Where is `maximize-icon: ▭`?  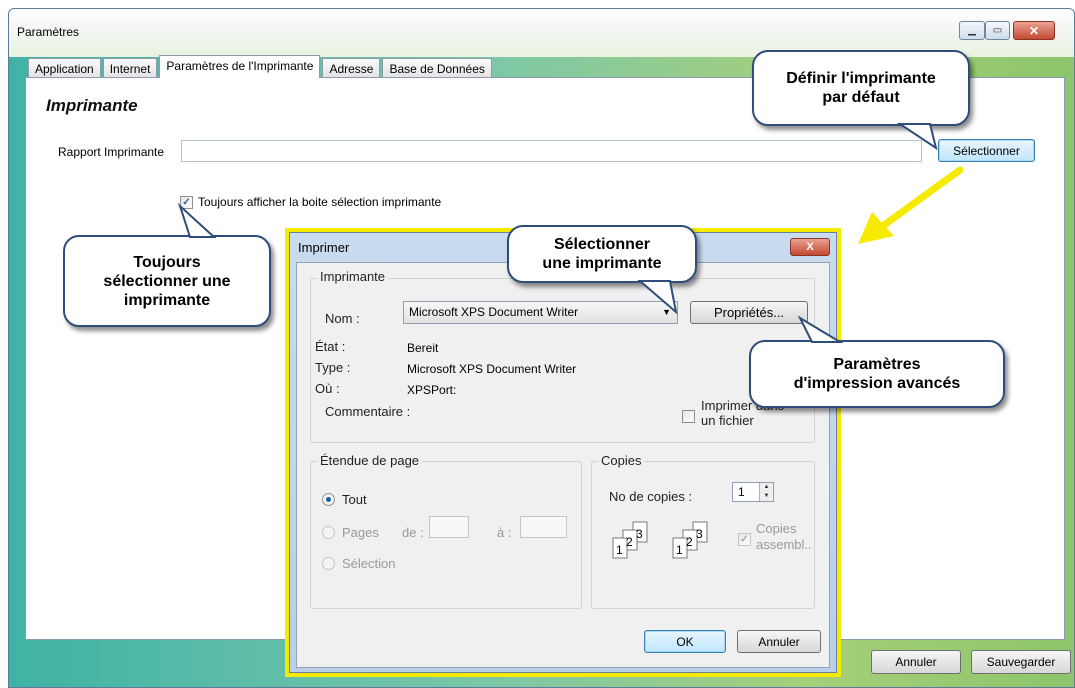
maximize-icon: ▭ is located at coordinates (997, 30).